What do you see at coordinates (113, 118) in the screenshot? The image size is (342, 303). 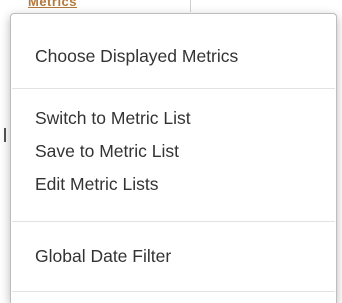 I see `menu-item-switch-to-metric-list: Switch to Metric List` at bounding box center [113, 118].